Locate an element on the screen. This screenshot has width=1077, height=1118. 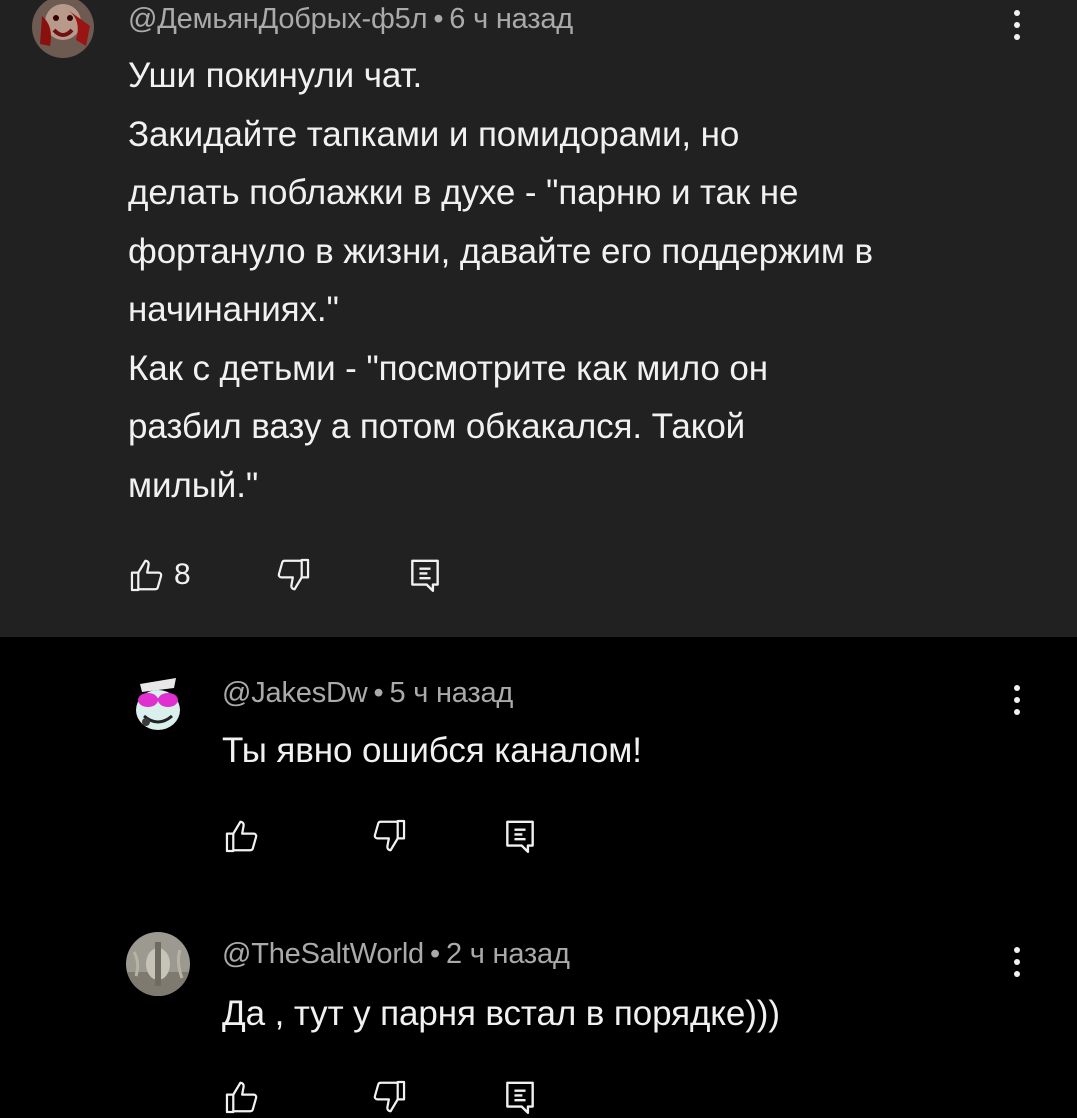
comment-time: 5 ч назад is located at coordinates (451, 693).